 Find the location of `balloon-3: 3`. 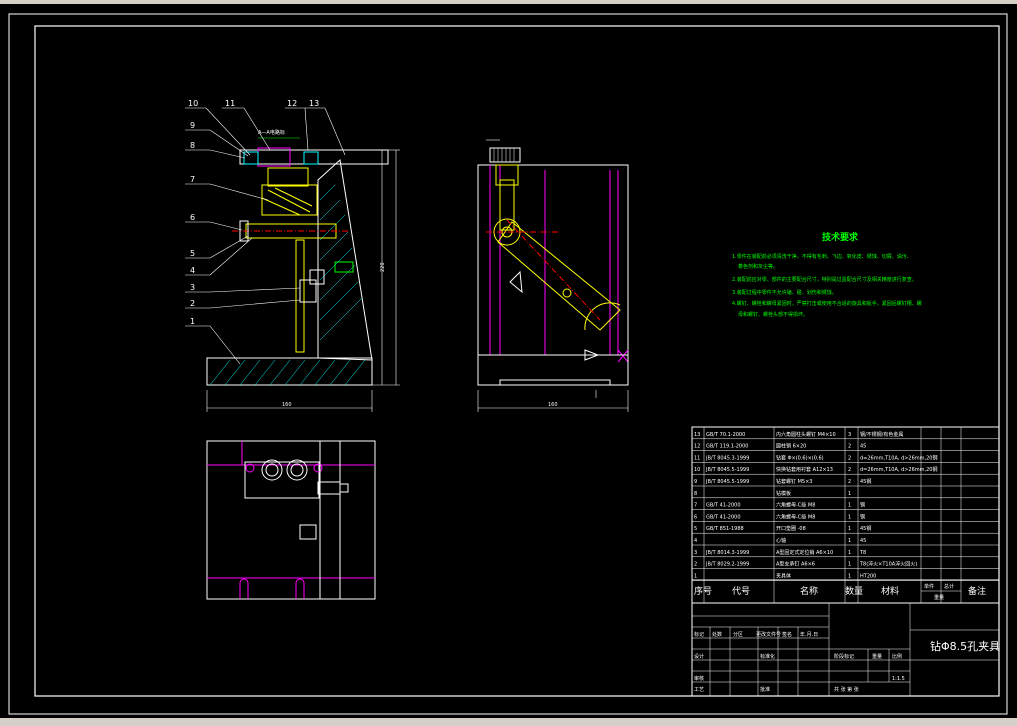

balloon-3: 3 is located at coordinates (192, 287).